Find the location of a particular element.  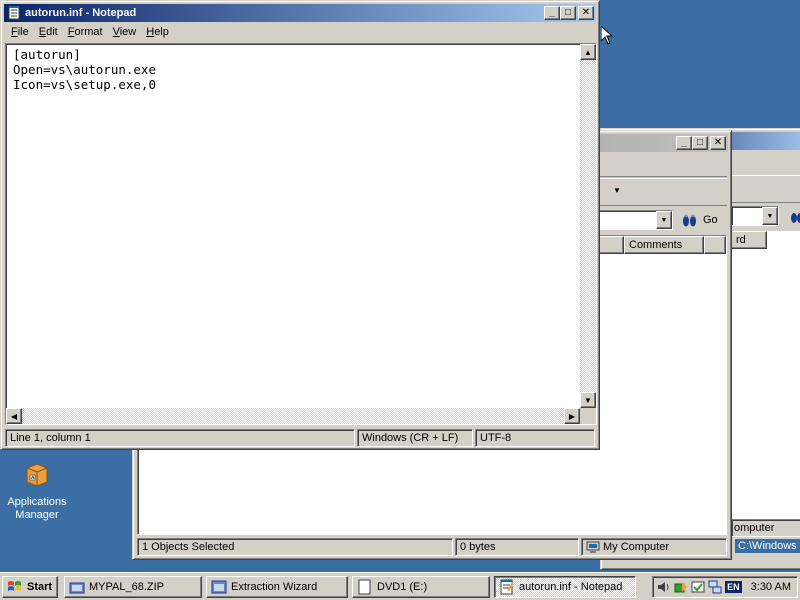

status-line-endings-label: Windows (CR + LF) is located at coordinates (410, 438).